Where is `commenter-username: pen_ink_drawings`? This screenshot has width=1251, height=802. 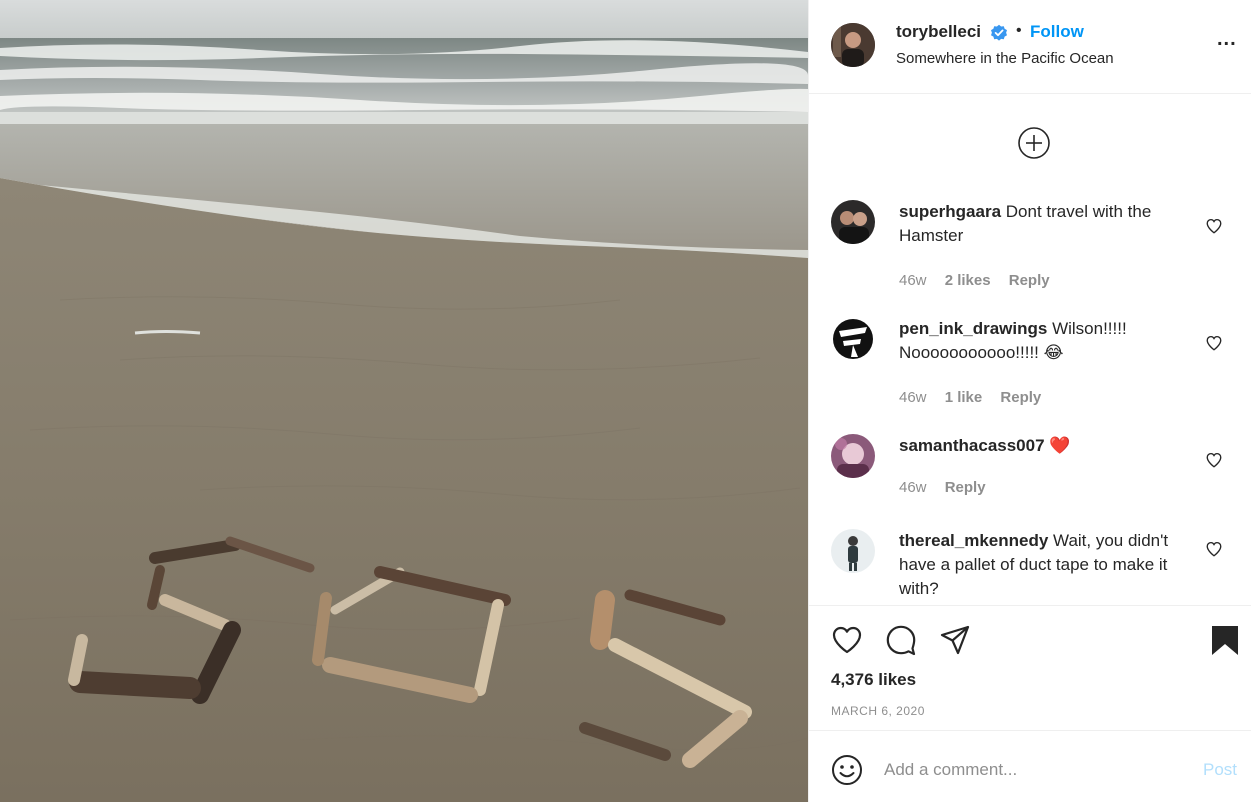 commenter-username: pen_ink_drawings is located at coordinates (973, 328).